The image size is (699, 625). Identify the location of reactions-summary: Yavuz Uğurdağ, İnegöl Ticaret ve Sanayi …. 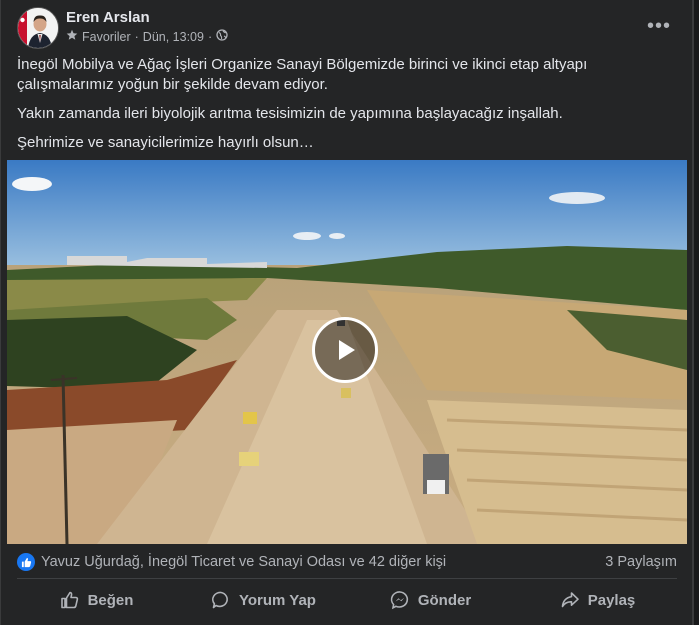
(243, 562).